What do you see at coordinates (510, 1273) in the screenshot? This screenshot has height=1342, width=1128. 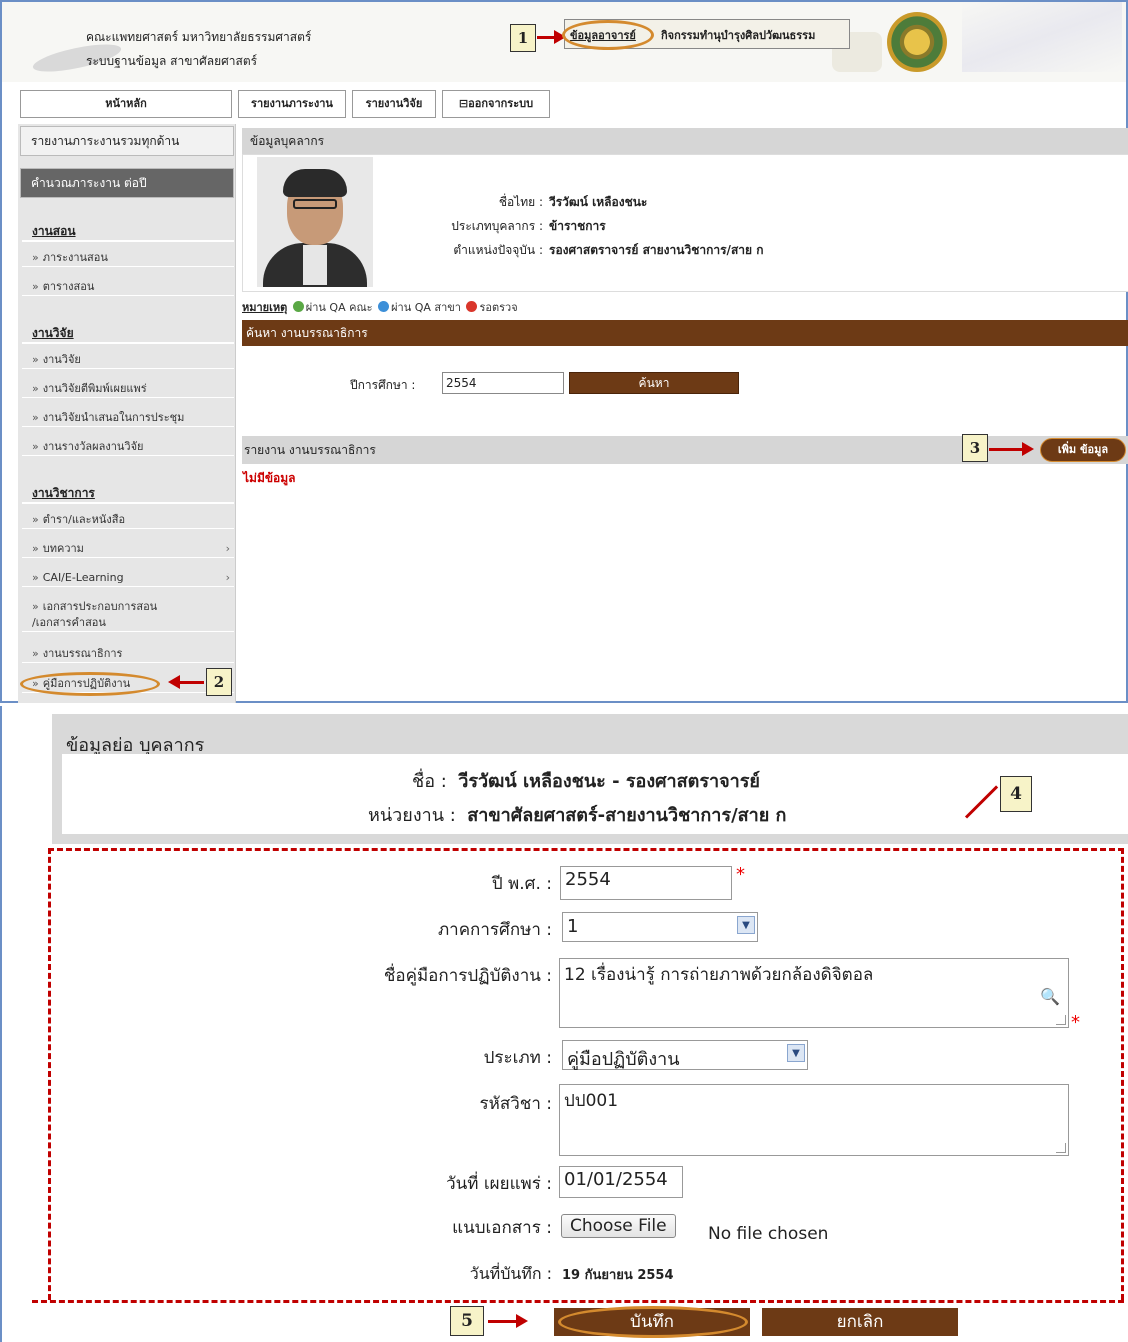 I see `saved-date-label: วันที่บันทึก :` at bounding box center [510, 1273].